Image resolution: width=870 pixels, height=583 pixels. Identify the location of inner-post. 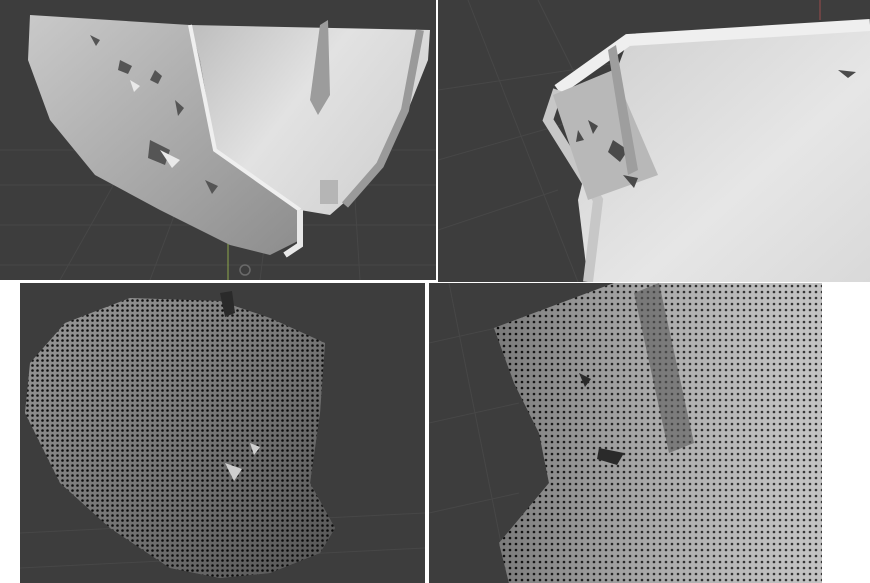
(329, 192).